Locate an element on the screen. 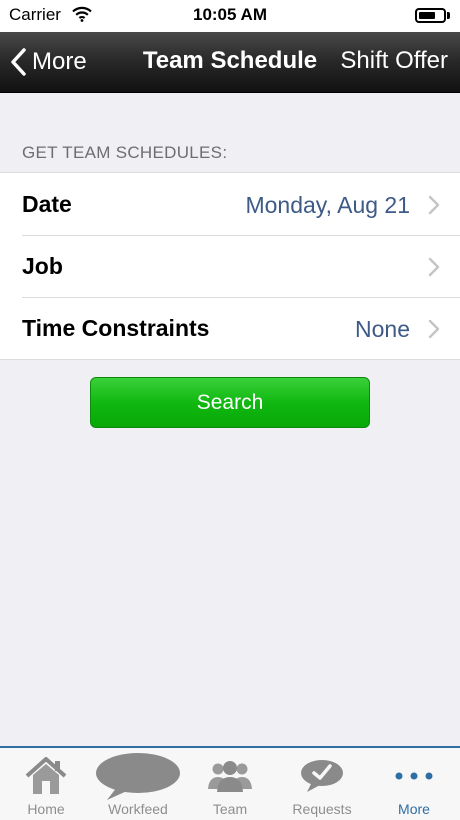 The width and height of the screenshot is (460, 820). section-header: GET TEAM SCHEDULES: is located at coordinates (125, 152).